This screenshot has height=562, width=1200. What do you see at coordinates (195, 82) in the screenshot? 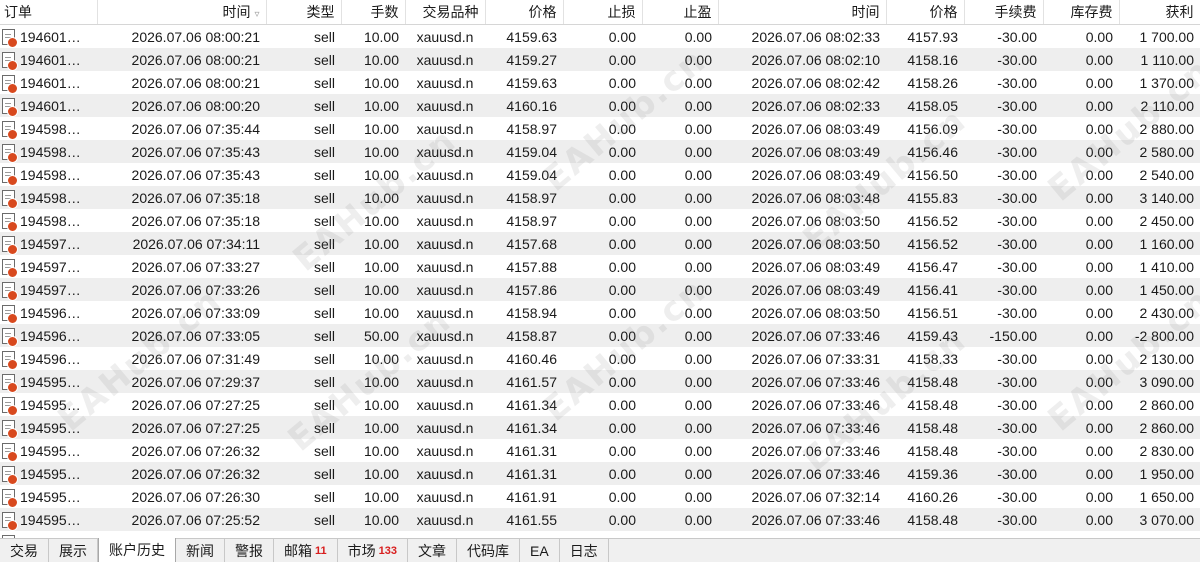
I see `cell-open-time: 2026.07.06 08:00:21` at bounding box center [195, 82].